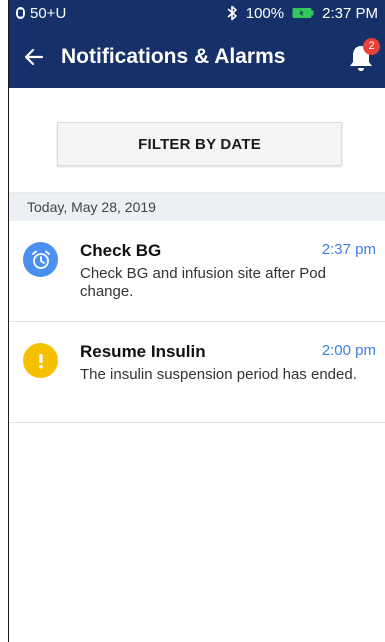 The image size is (385, 642). I want to click on status-time: 2:37 PM, so click(350, 13).